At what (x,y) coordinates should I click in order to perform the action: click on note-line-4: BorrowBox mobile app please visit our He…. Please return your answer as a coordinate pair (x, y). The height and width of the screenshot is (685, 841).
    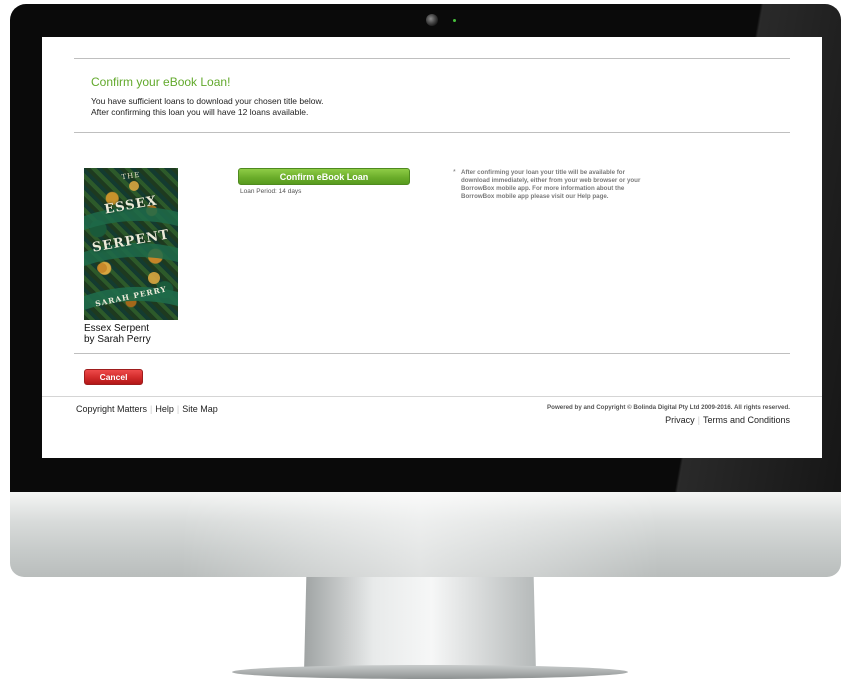
    Looking at the image, I should click on (550, 197).